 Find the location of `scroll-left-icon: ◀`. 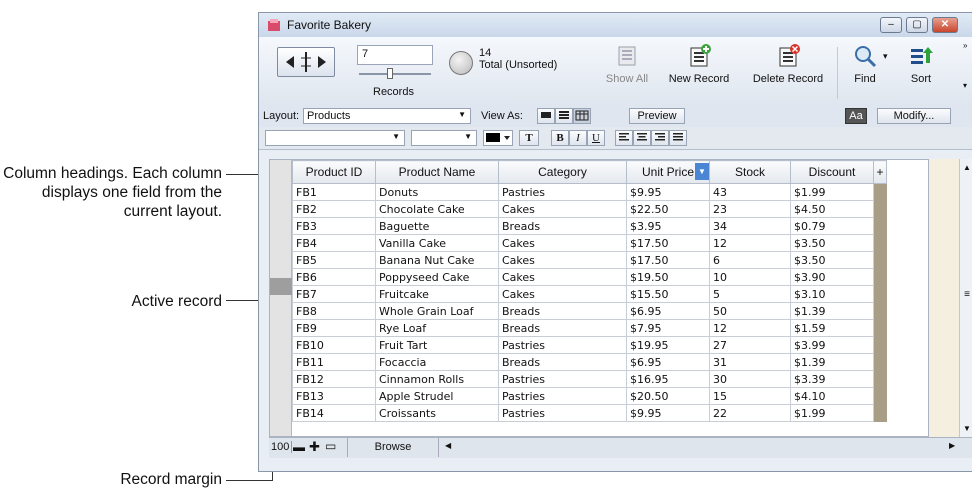

scroll-left-icon: ◀ is located at coordinates (448, 445).